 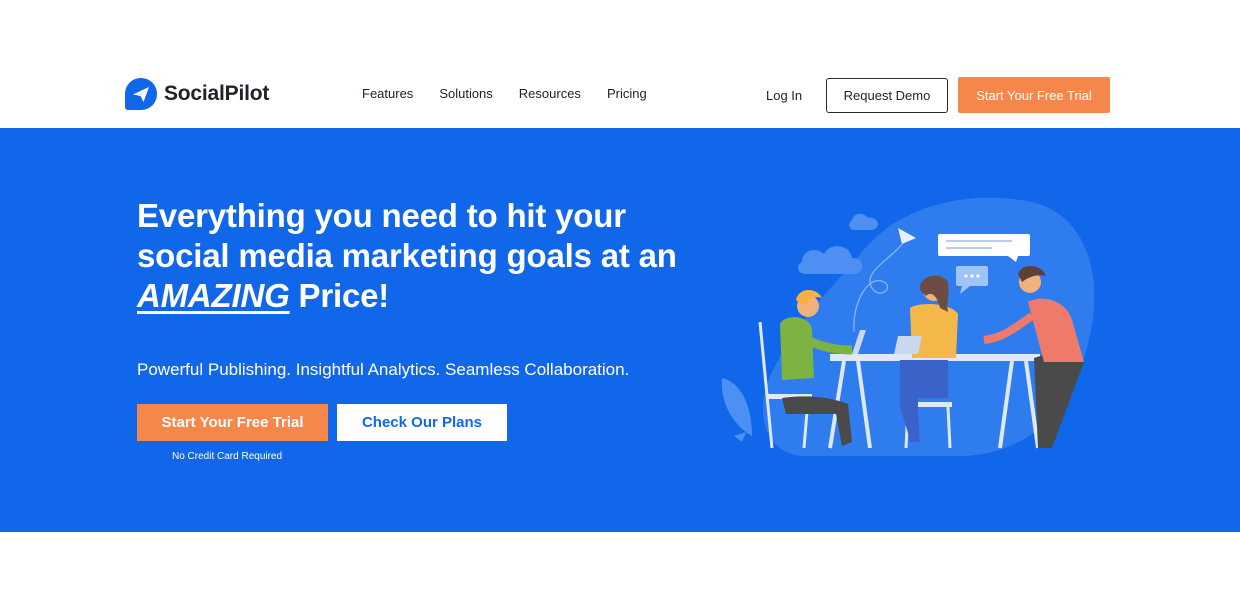 I want to click on header-free-trial-button: Start Your Free Trial, so click(x=1034, y=95).